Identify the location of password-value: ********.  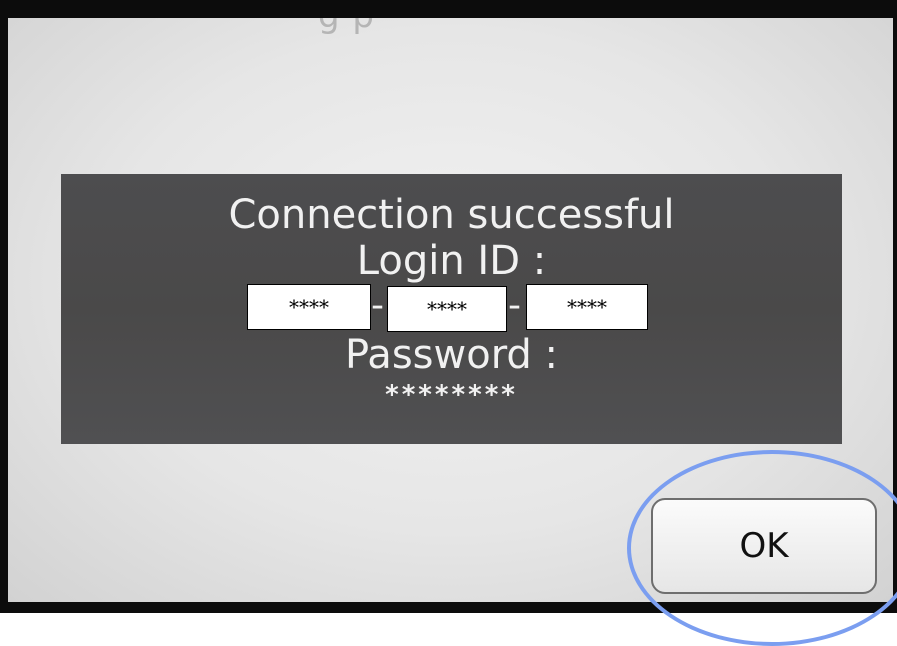
(451, 395).